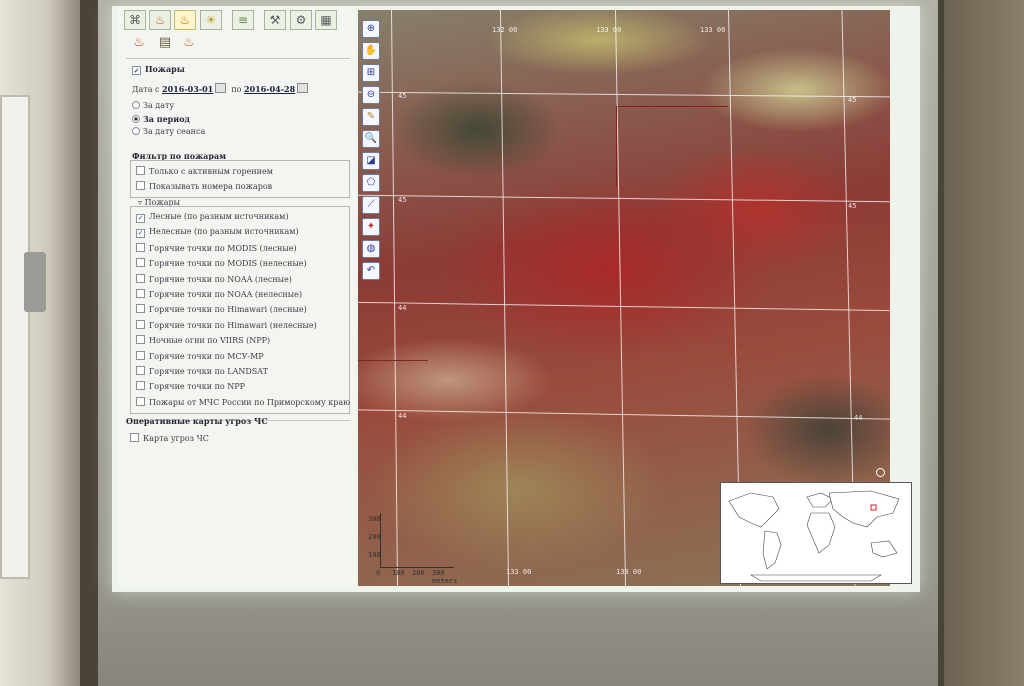  Describe the element at coordinates (852, 100) in the screenshot. I see `coord-label: 45` at that location.